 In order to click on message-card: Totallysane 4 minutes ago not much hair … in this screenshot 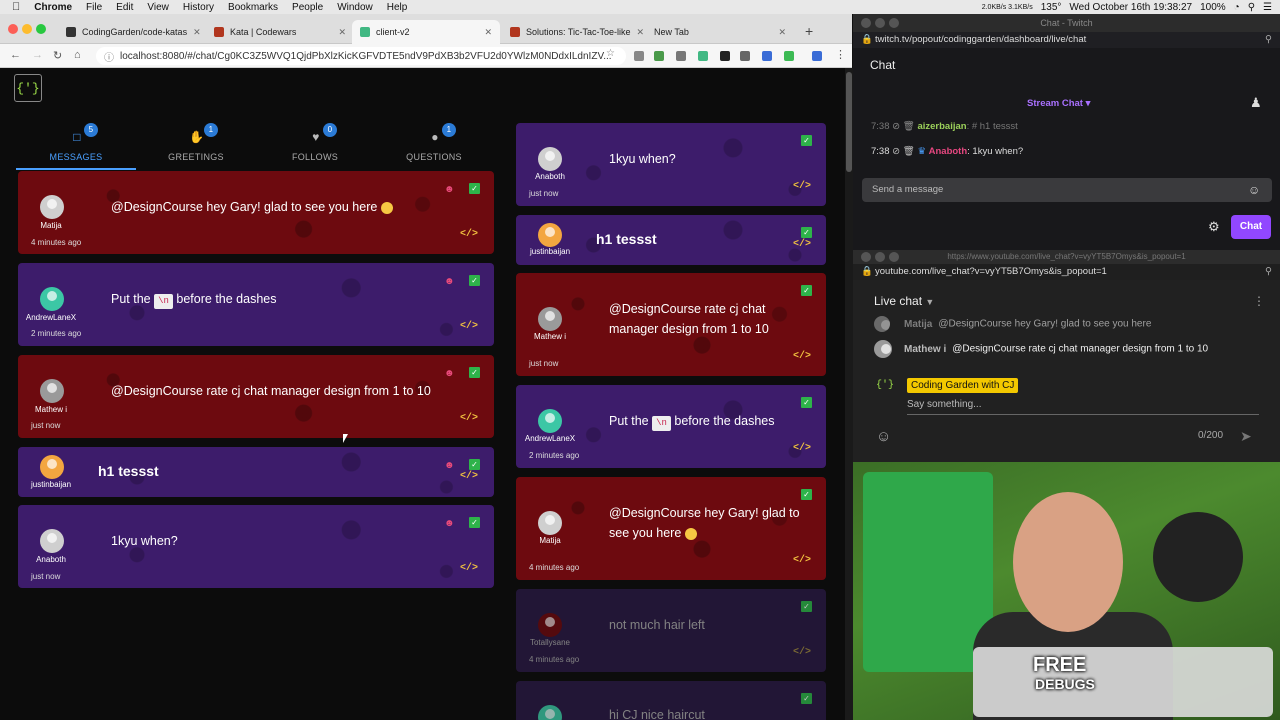, I will do `click(671, 630)`.